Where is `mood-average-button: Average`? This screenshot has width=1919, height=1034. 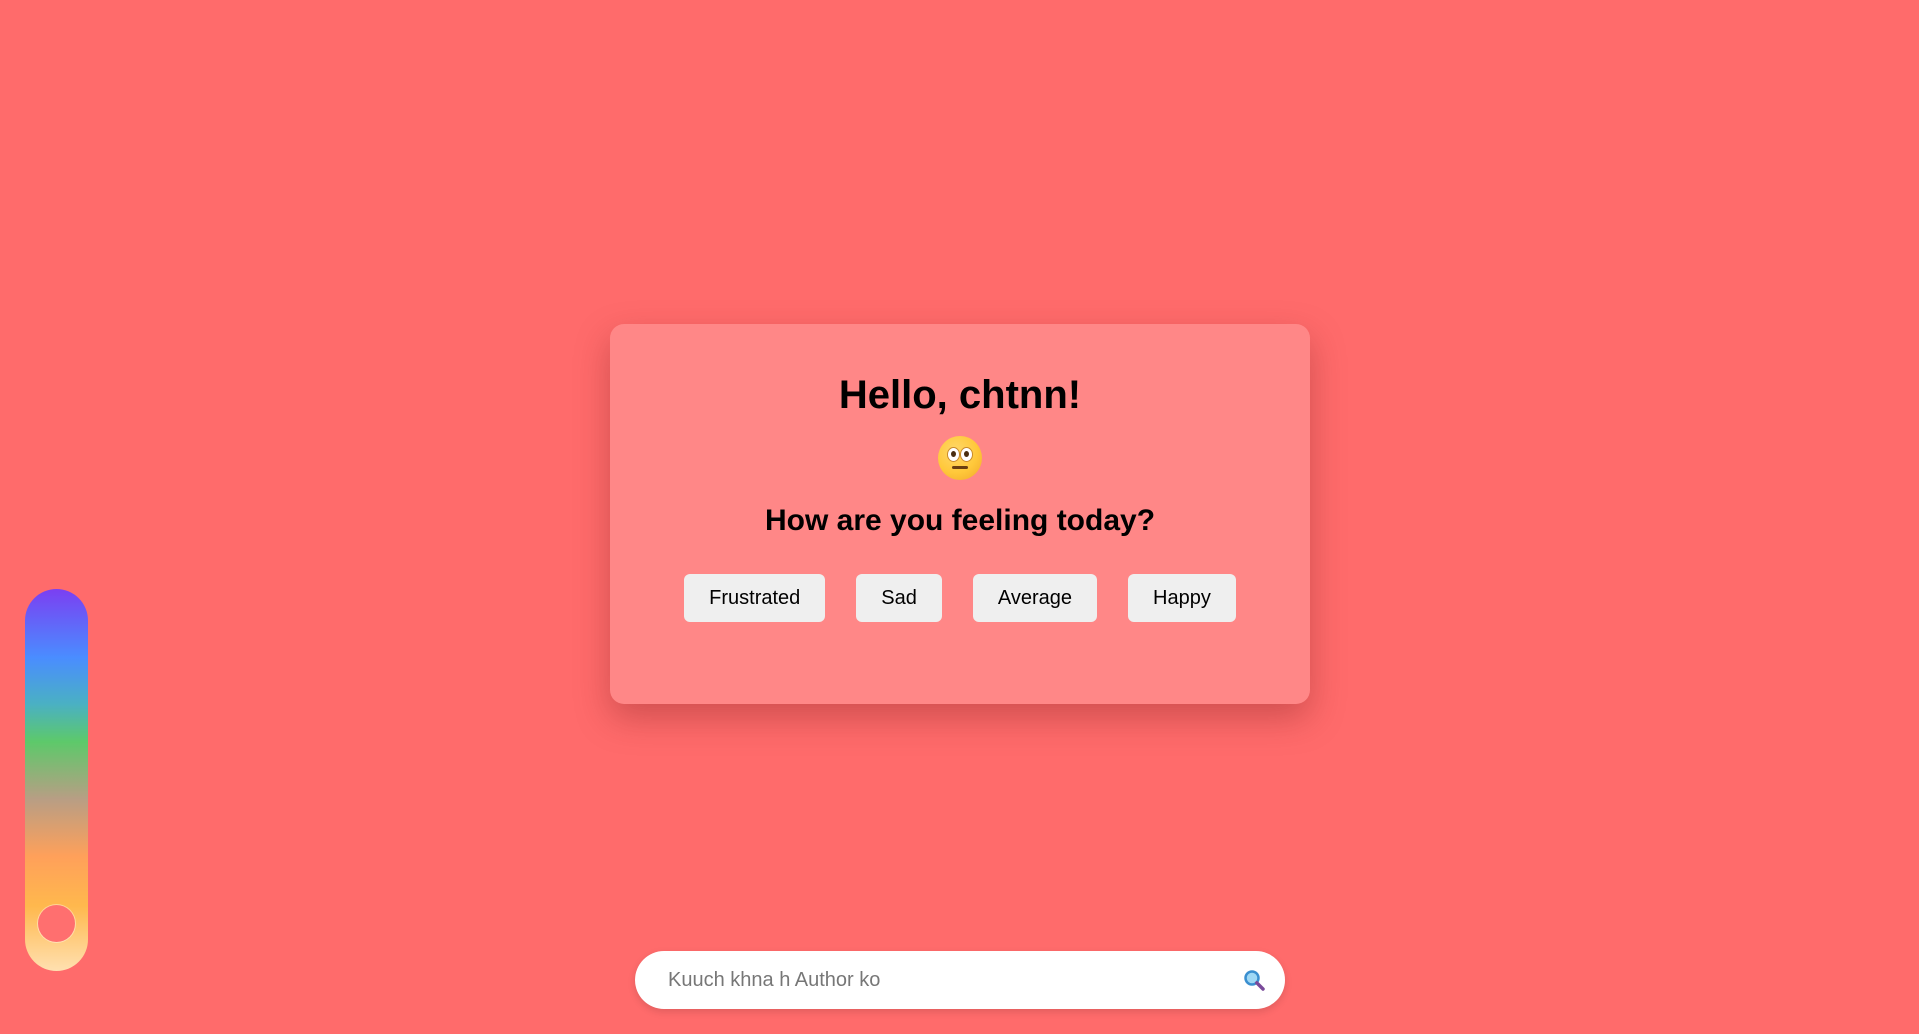 mood-average-button: Average is located at coordinates (1035, 598).